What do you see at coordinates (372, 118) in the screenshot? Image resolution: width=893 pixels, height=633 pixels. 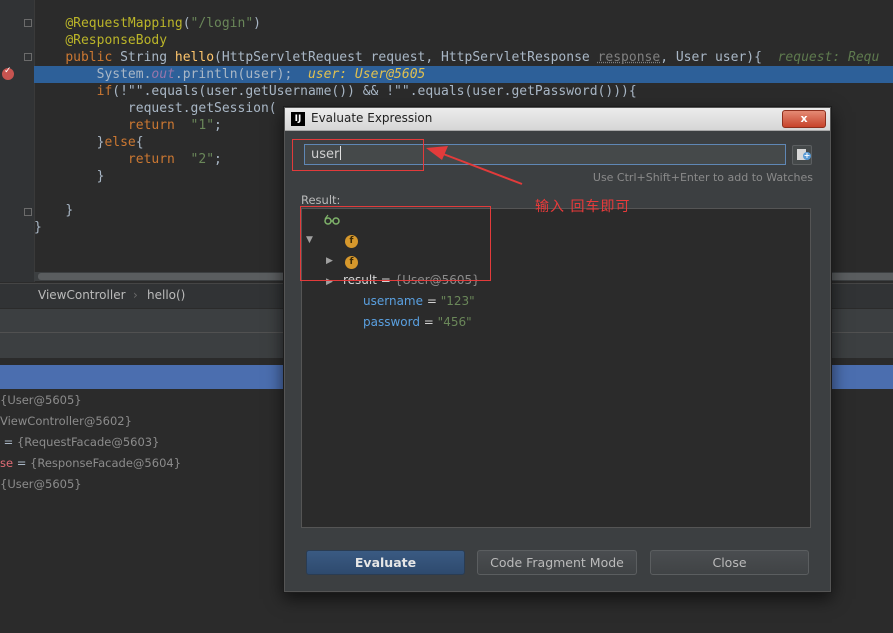 I see `dialog-title: Evaluate Expression` at bounding box center [372, 118].